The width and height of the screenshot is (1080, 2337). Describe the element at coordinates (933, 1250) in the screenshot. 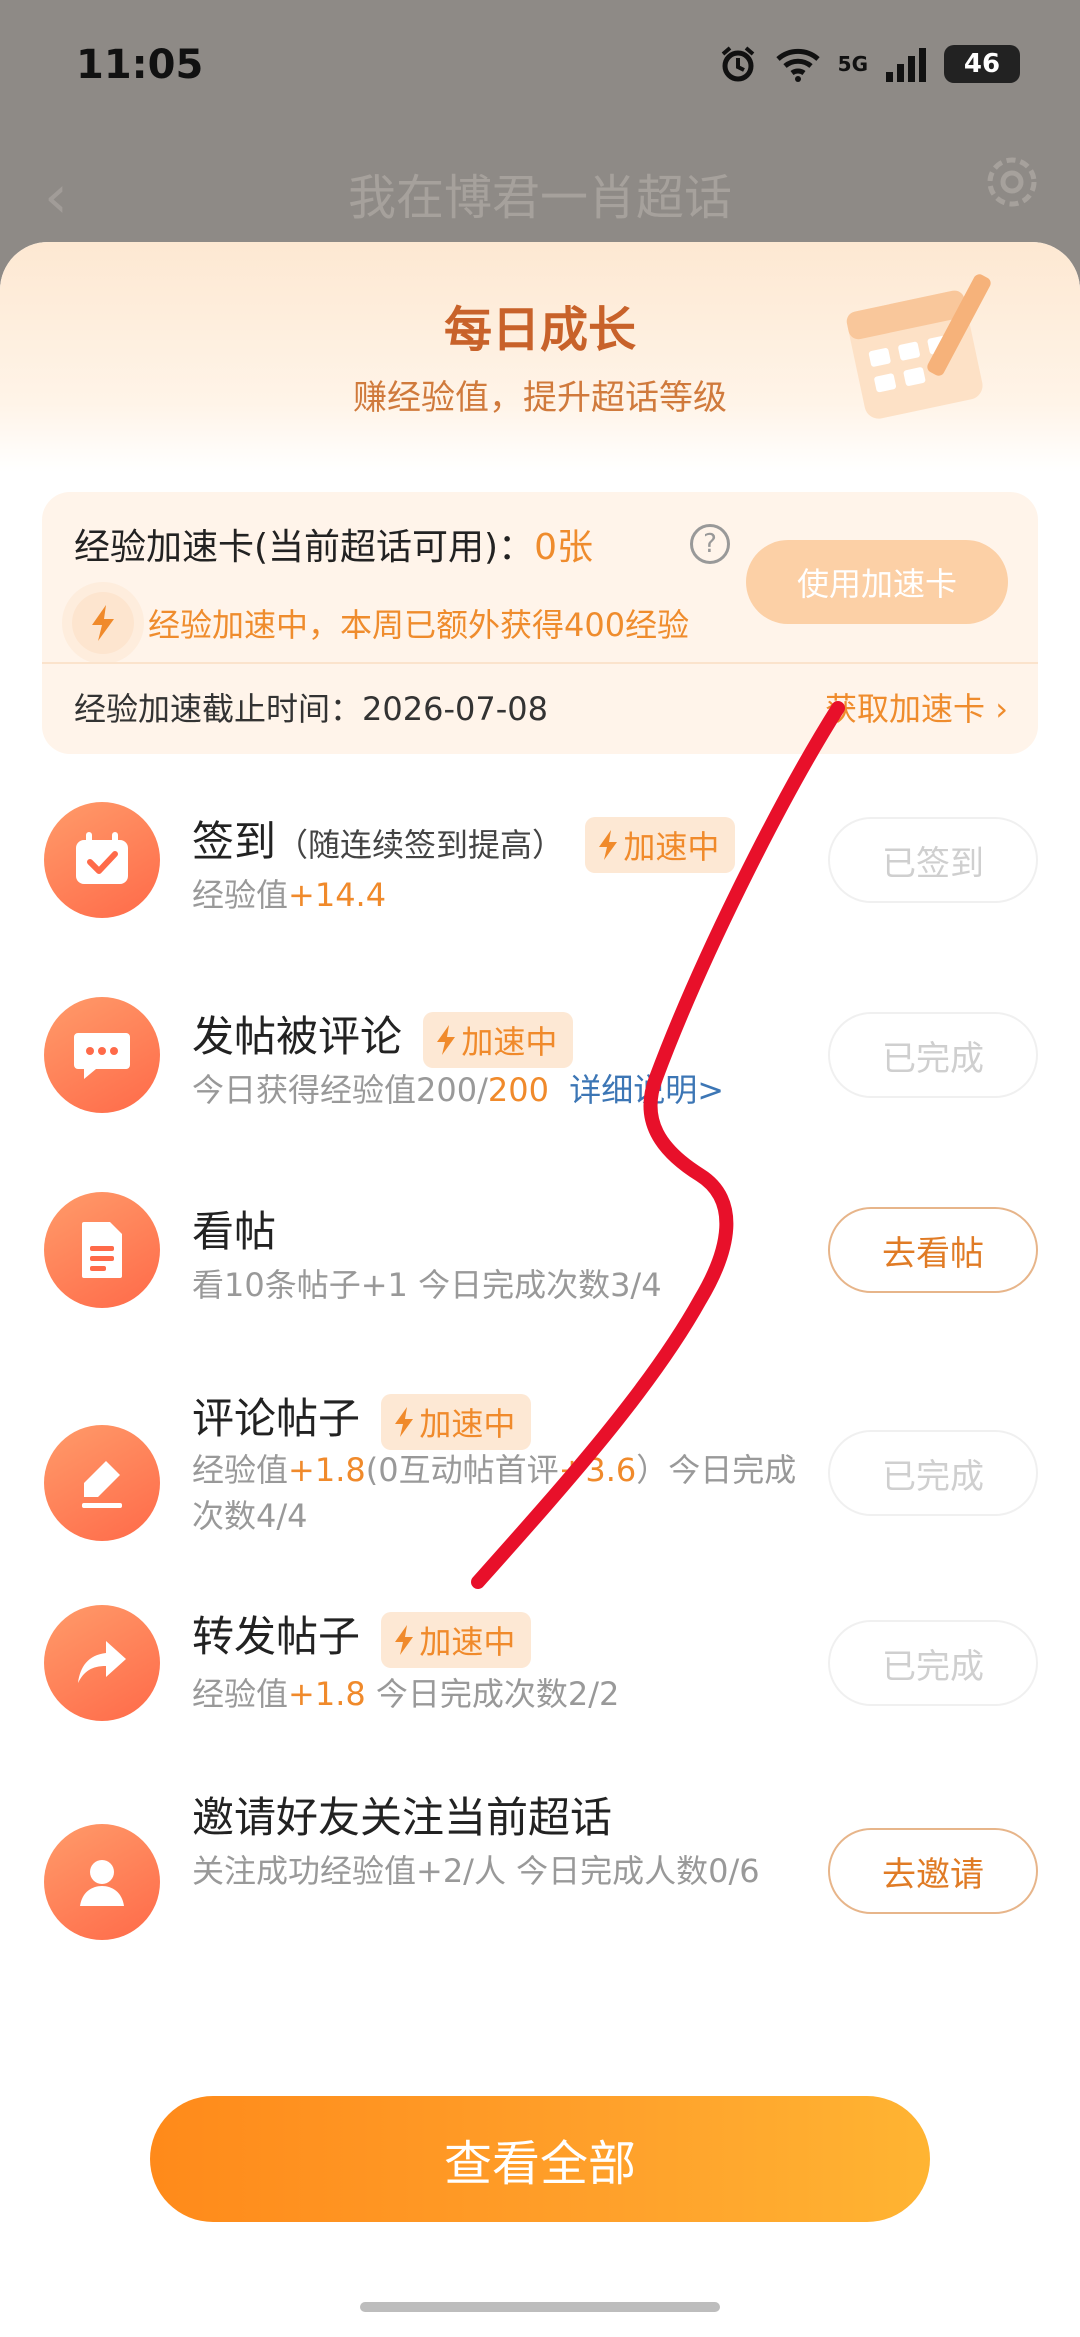

I see `go-view-posts-button: 去看帖` at that location.